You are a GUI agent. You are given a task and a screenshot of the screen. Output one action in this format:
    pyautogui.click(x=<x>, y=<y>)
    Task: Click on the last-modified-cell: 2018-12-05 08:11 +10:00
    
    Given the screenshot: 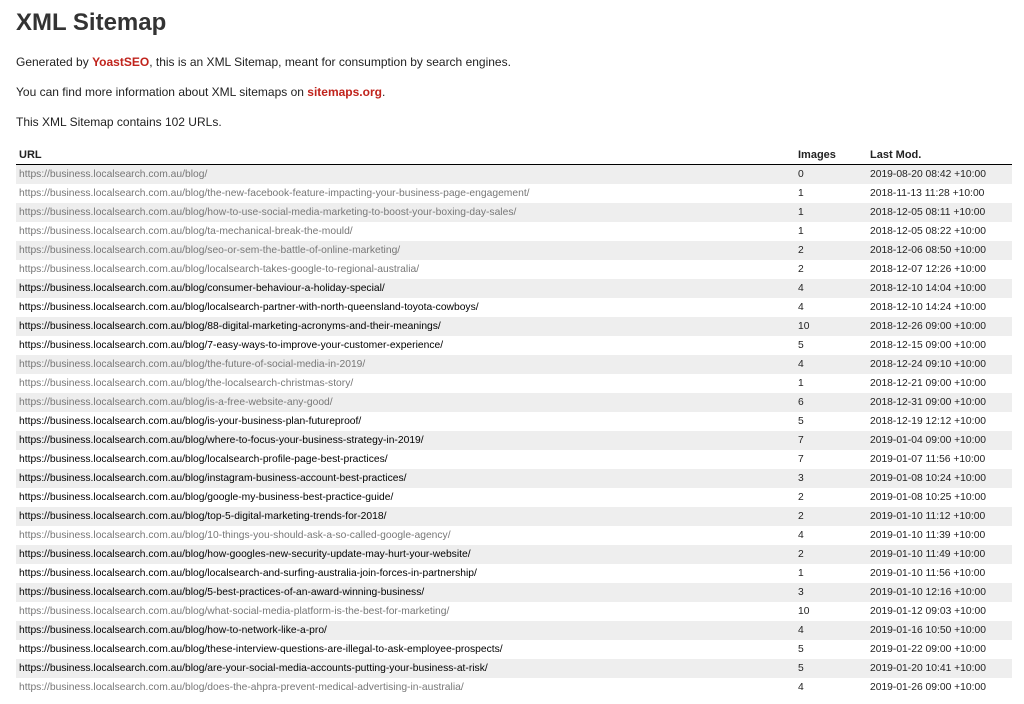 What is the action you would take?
    pyautogui.click(x=939, y=212)
    